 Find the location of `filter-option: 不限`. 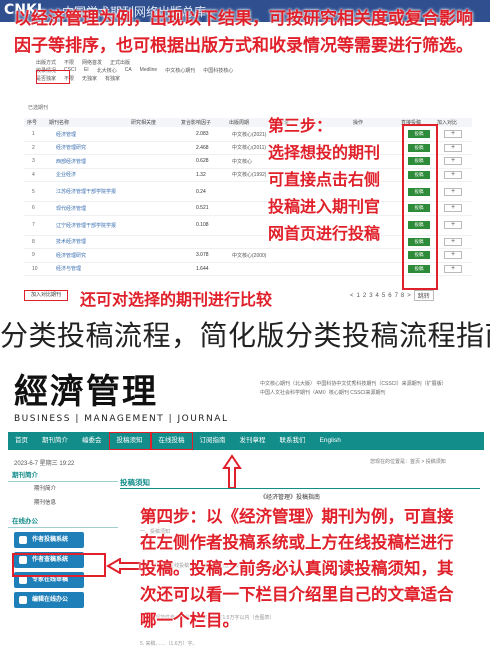

filter-option: 不限 is located at coordinates (69, 62).